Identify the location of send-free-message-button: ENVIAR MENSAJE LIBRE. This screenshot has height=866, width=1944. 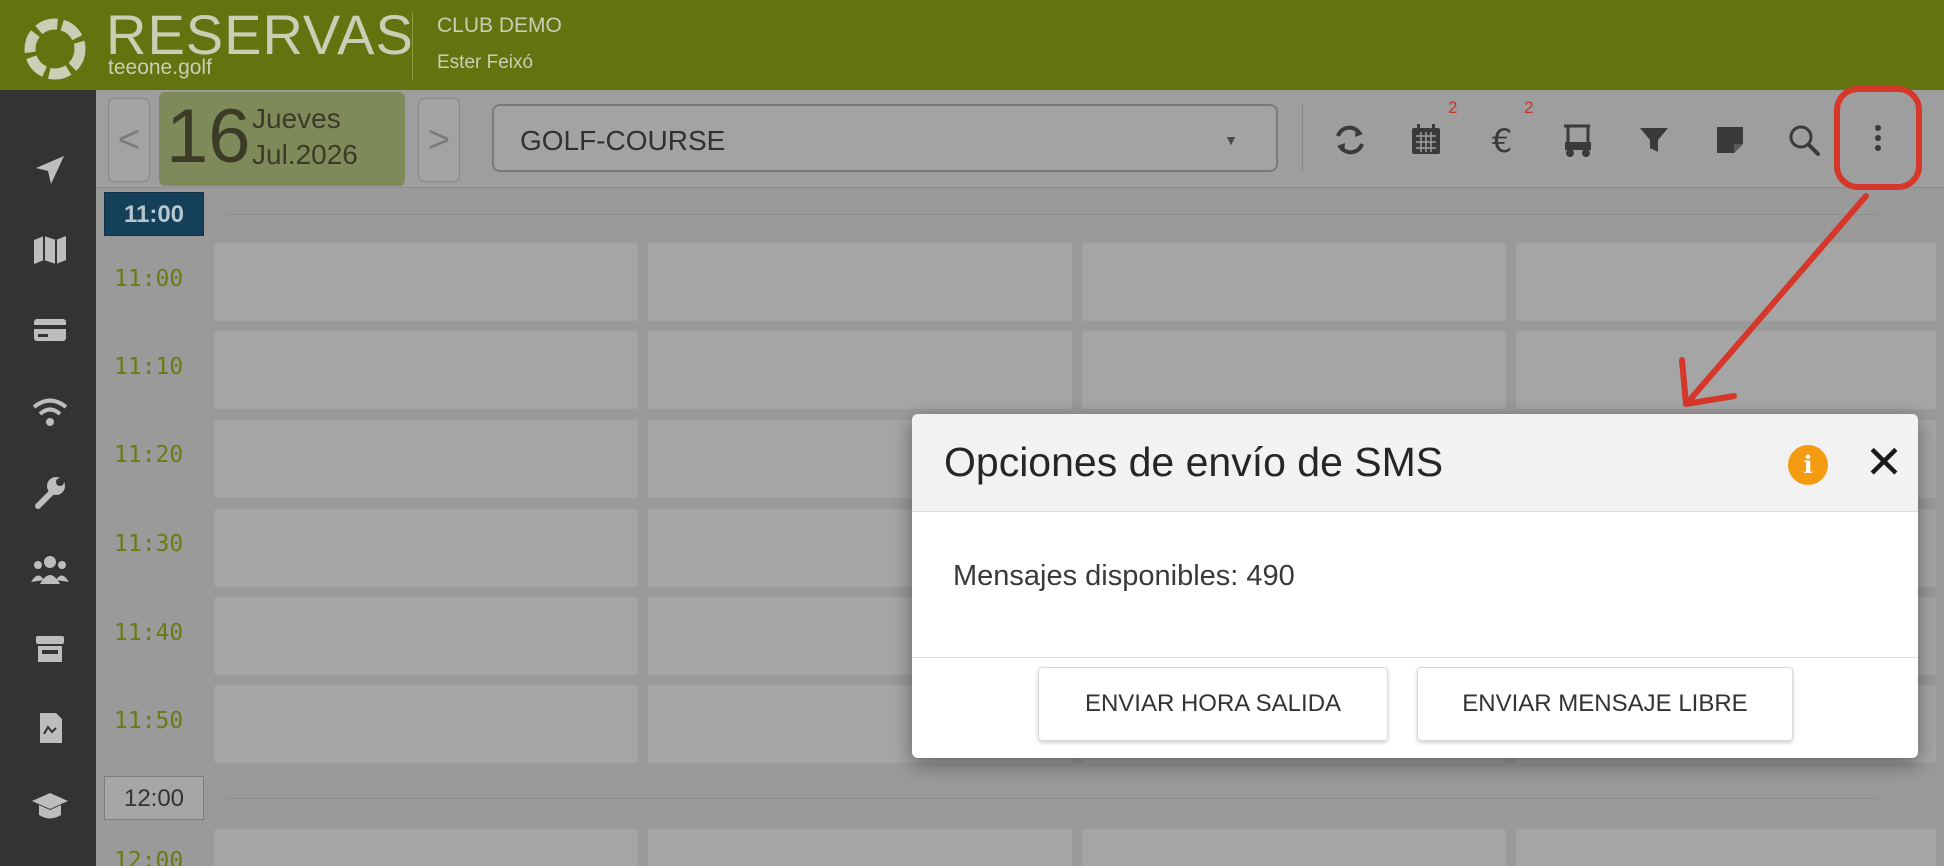
(1605, 704).